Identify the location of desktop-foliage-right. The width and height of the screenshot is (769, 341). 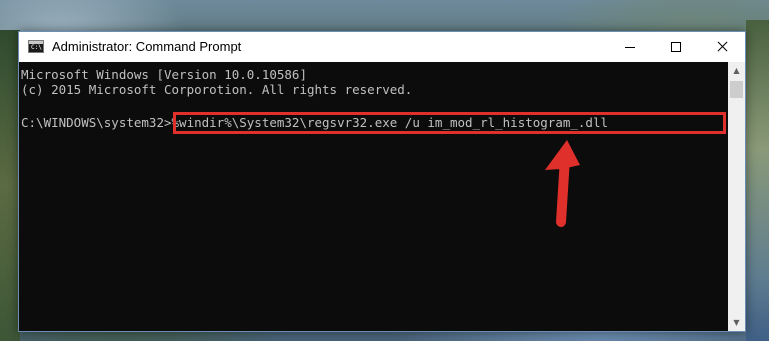
(757, 180).